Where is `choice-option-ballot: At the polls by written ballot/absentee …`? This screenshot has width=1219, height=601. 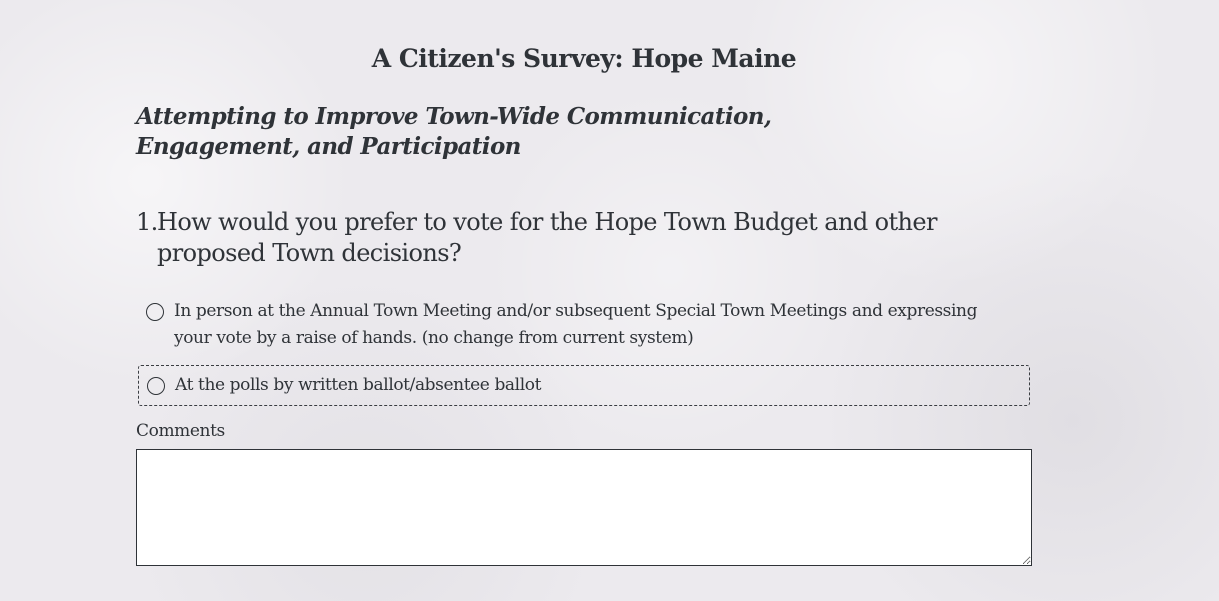 choice-option-ballot: At the polls by written ballot/absentee … is located at coordinates (584, 385).